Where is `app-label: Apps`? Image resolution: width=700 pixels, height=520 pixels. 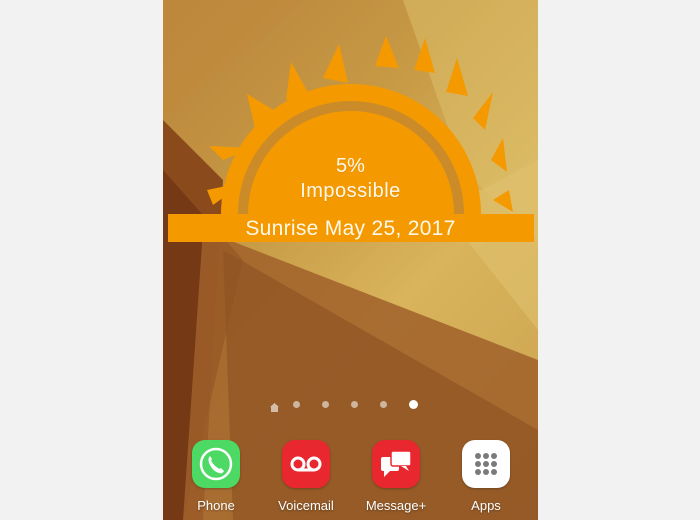
app-label: Apps is located at coordinates (486, 505).